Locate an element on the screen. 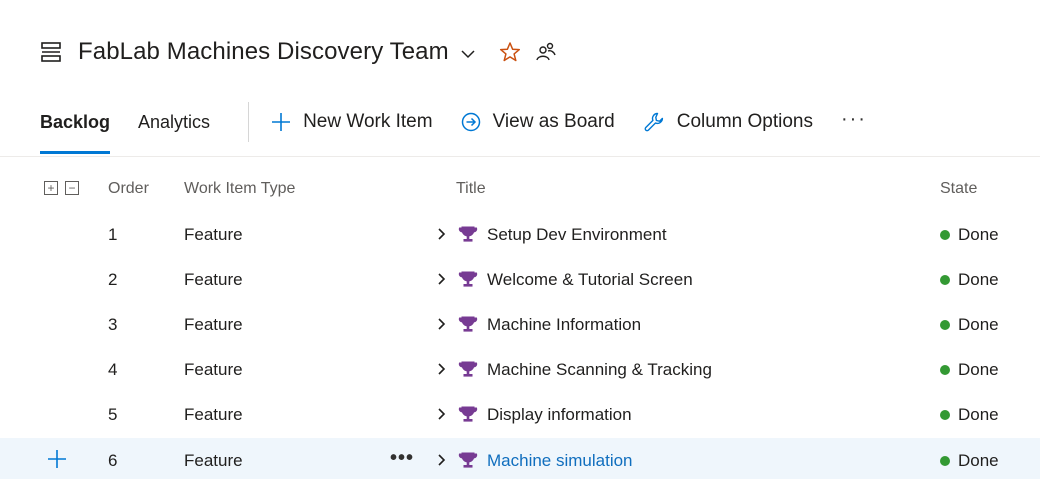  star-icon is located at coordinates (510, 52).